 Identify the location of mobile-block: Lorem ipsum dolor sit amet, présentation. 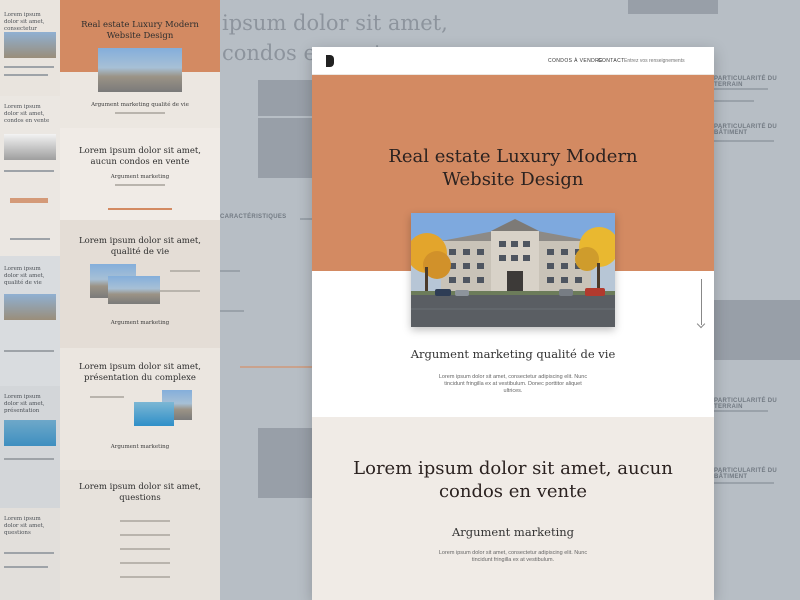
(30, 447).